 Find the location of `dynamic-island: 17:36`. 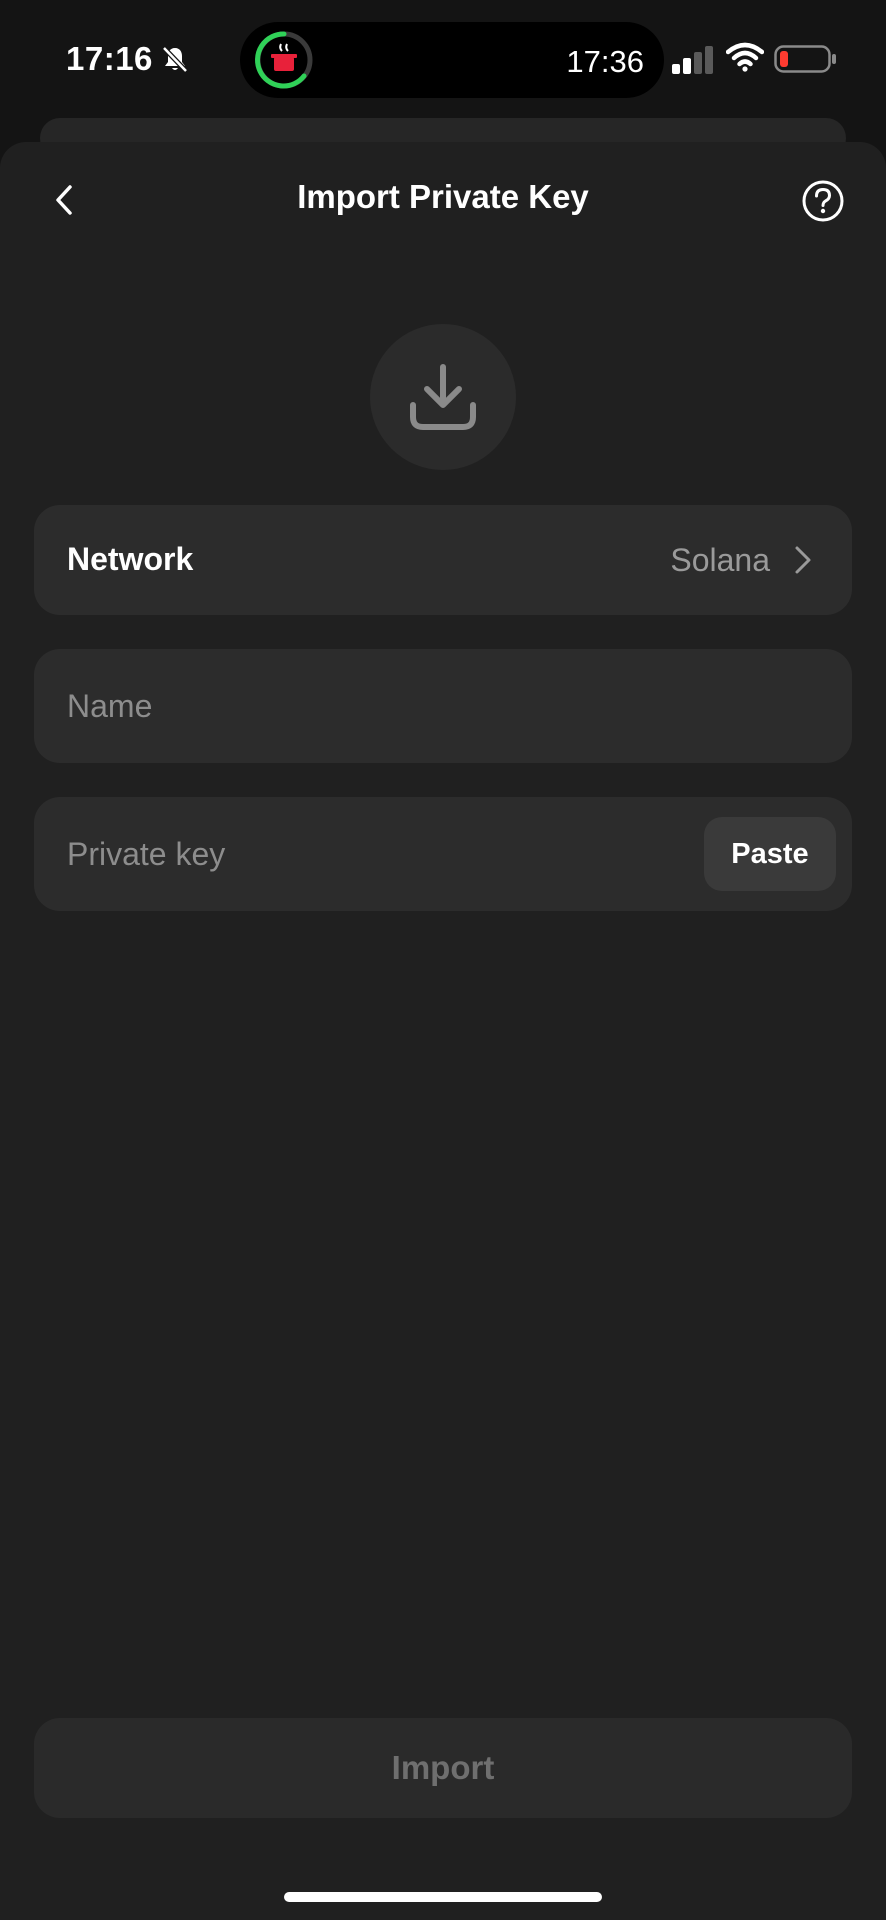

dynamic-island: 17:36 is located at coordinates (452, 60).